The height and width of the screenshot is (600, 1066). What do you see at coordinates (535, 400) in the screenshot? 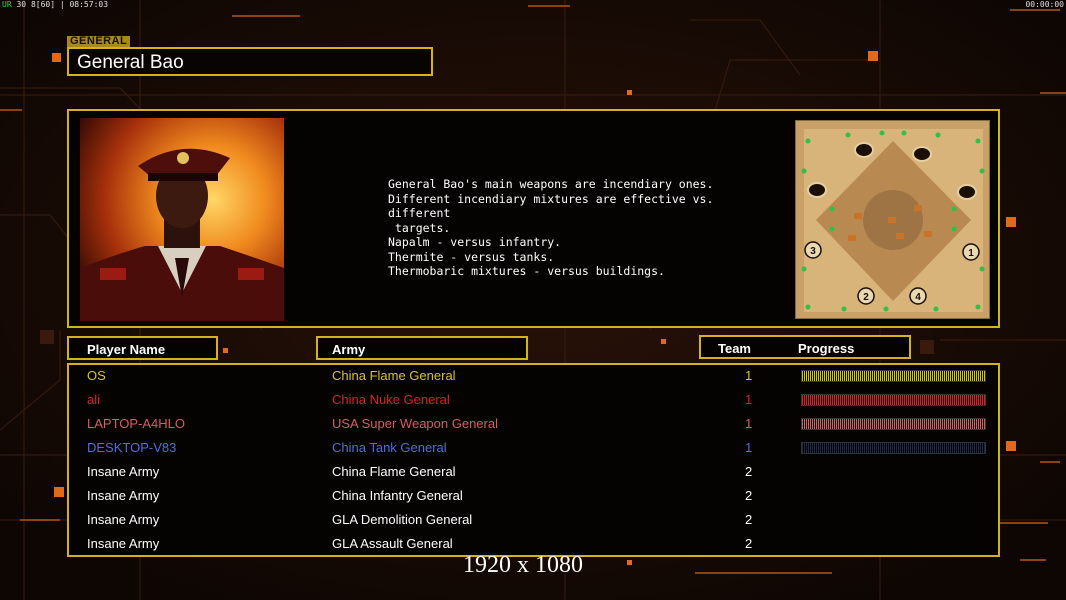
I see `player-row: ali China Nuke General 1` at bounding box center [535, 400].